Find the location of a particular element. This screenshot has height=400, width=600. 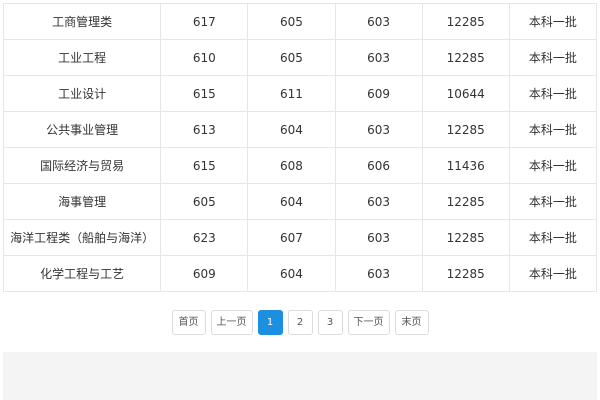

prev-page-button: 上一页 is located at coordinates (231, 322).